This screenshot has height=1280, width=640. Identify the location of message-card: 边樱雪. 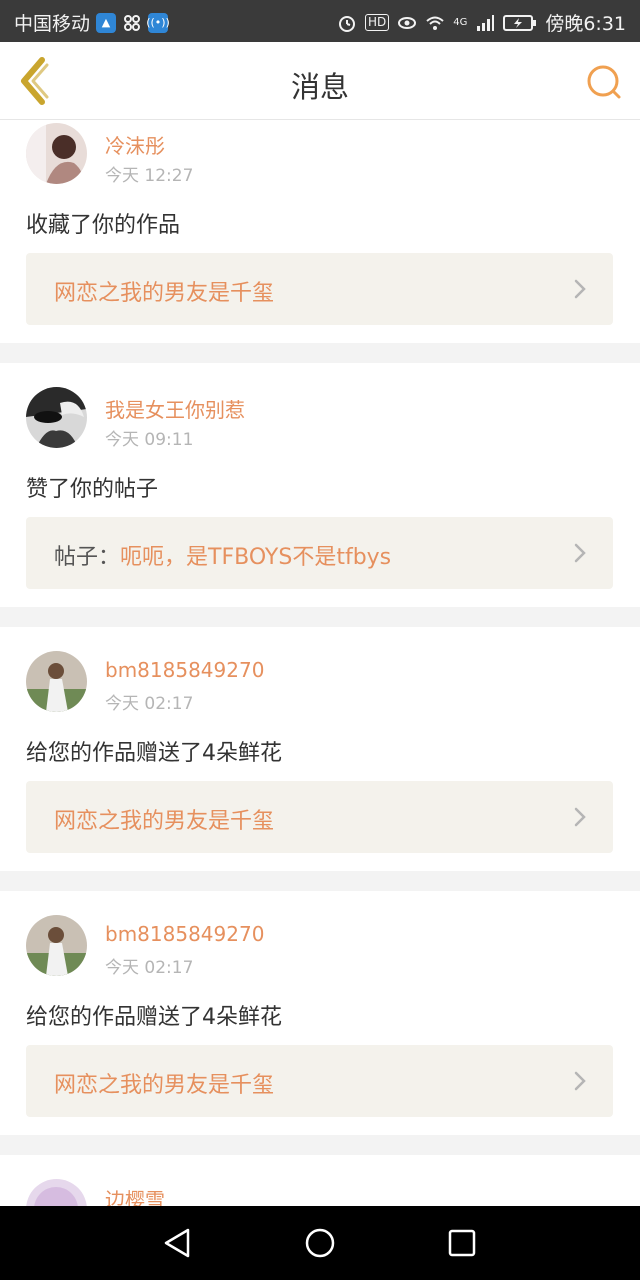
(320, 1180).